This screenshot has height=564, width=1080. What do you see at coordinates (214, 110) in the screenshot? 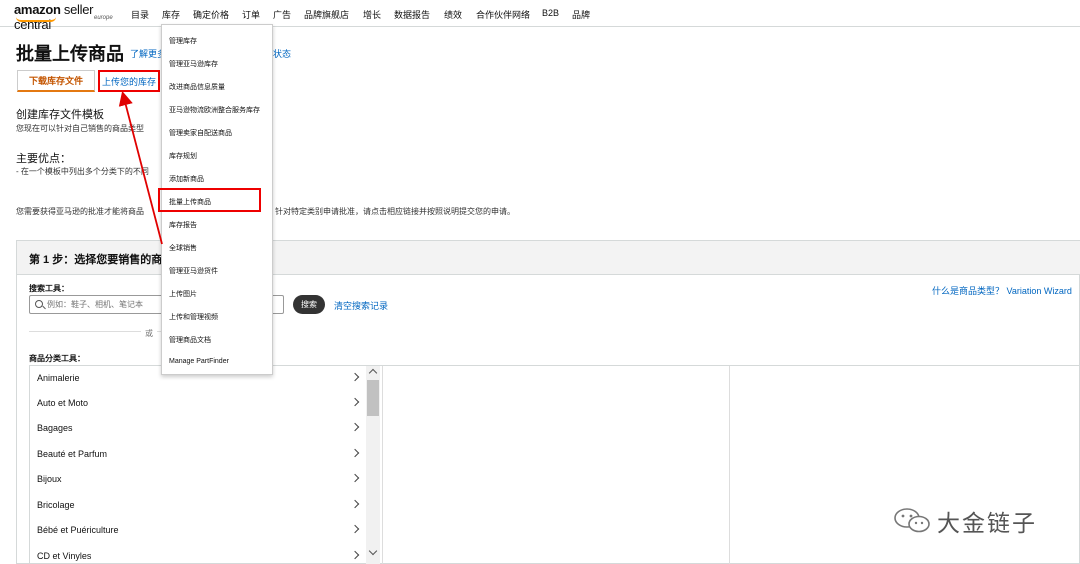
I see `menu-item-pan-eu-inventory: 亚马逊物流欧洲整合服务库存` at bounding box center [214, 110].